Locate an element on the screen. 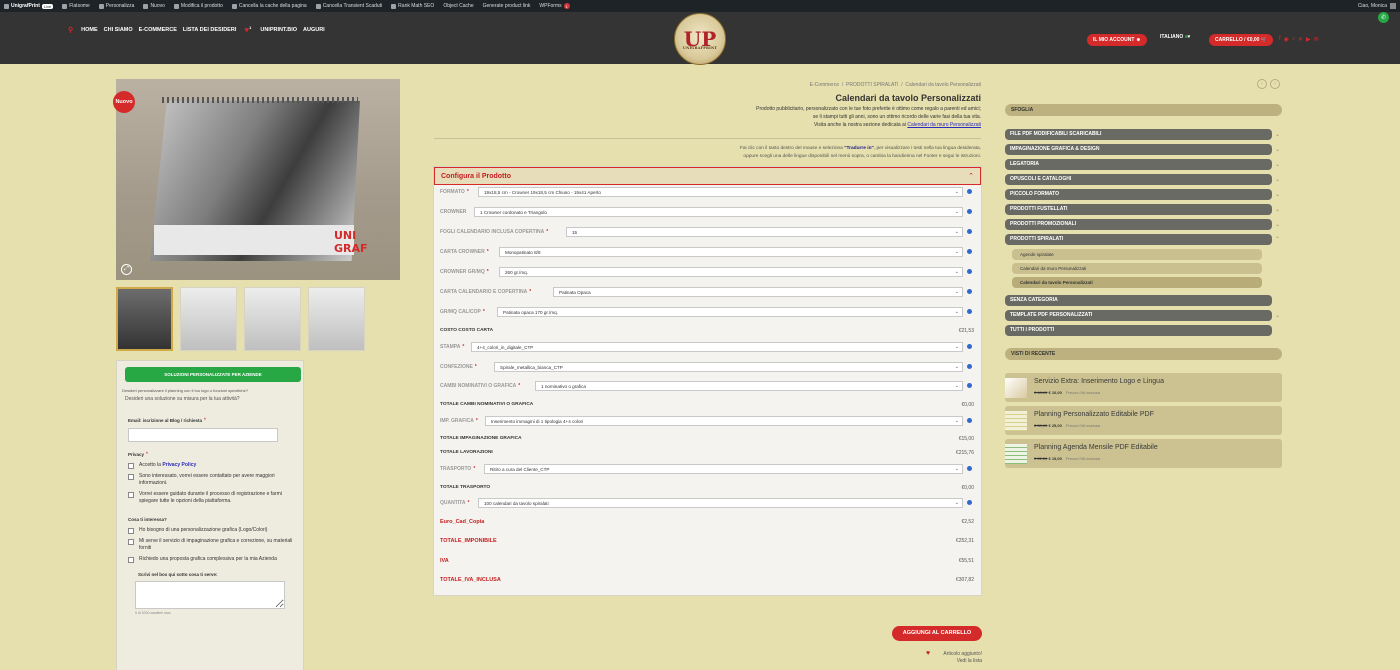 This screenshot has width=1400, height=670. facebook-icon: f is located at coordinates (1280, 39).